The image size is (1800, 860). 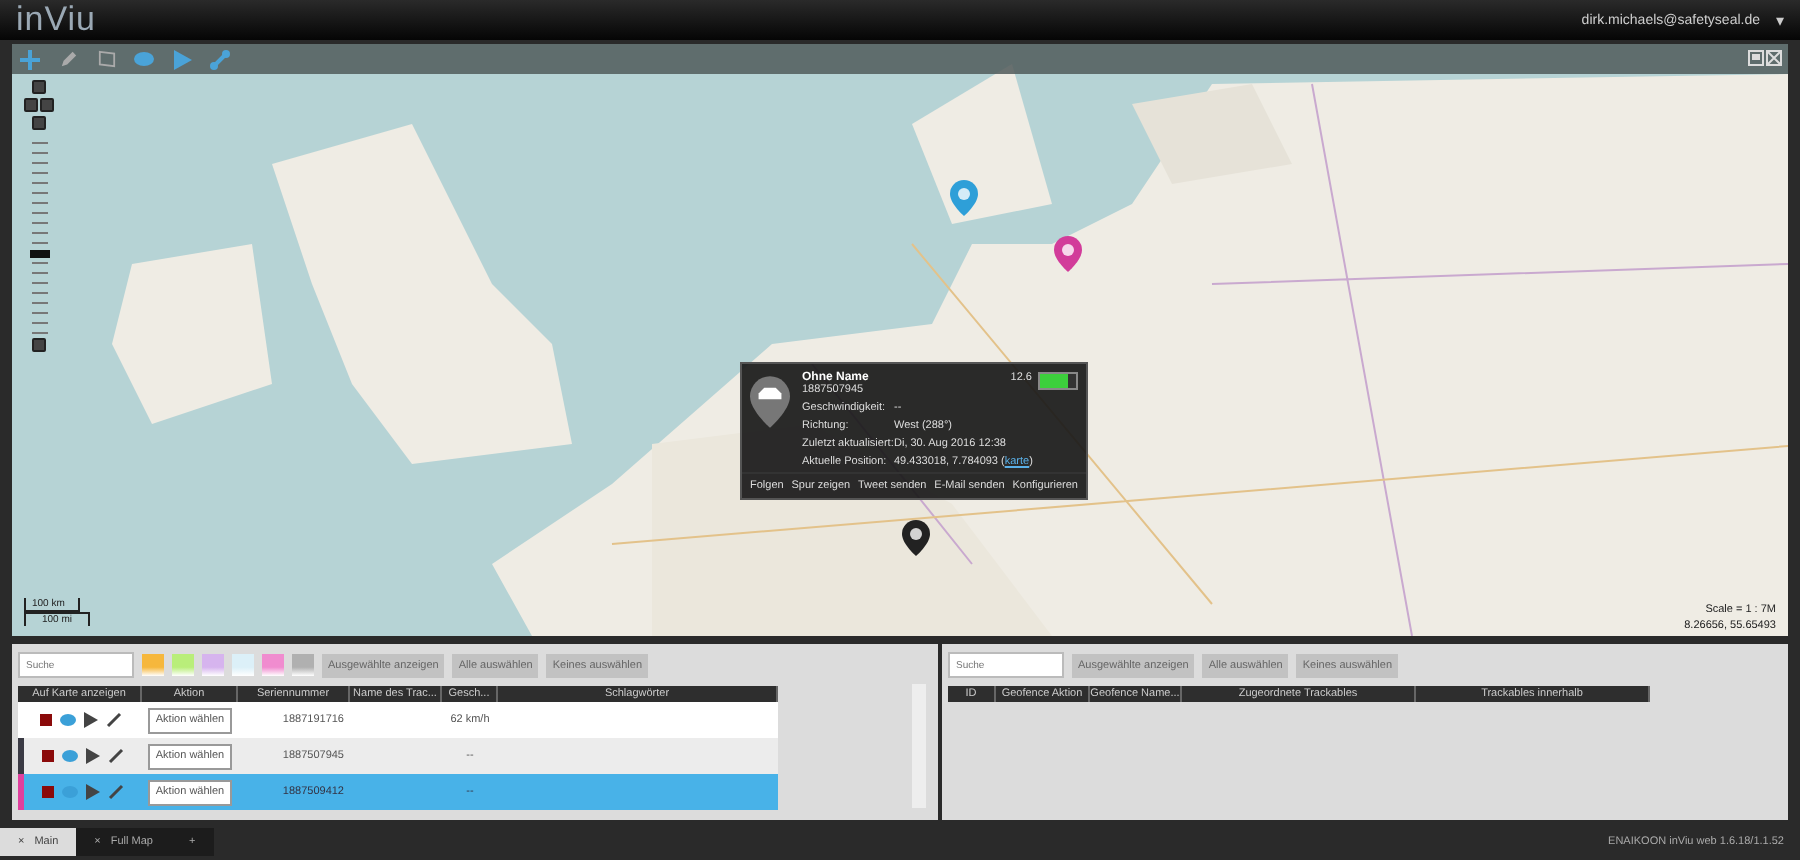 What do you see at coordinates (1756, 58) in the screenshot?
I see `maximize-icon` at bounding box center [1756, 58].